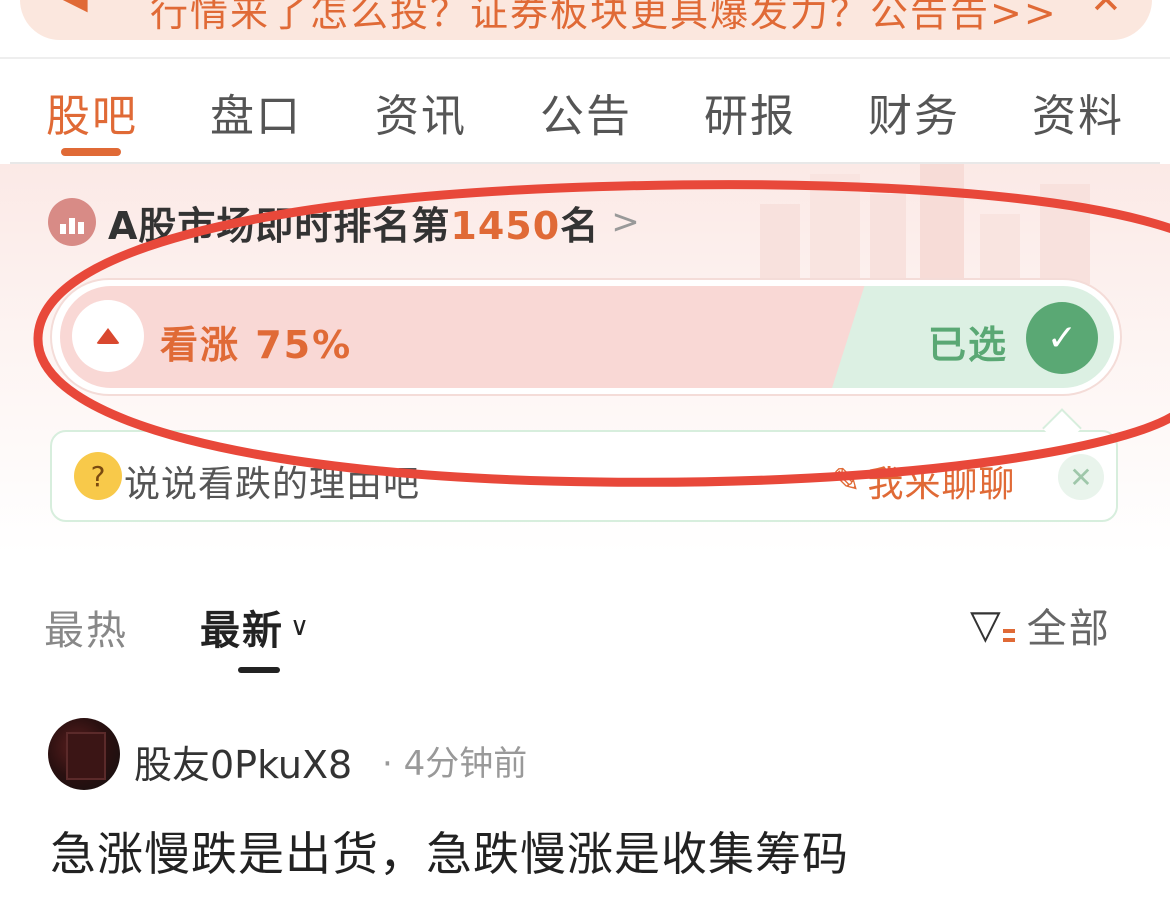 The image size is (1170, 920). What do you see at coordinates (272, 484) in the screenshot?
I see `discussion-prompt-text: 说说看跌的理由吧` at bounding box center [272, 484].